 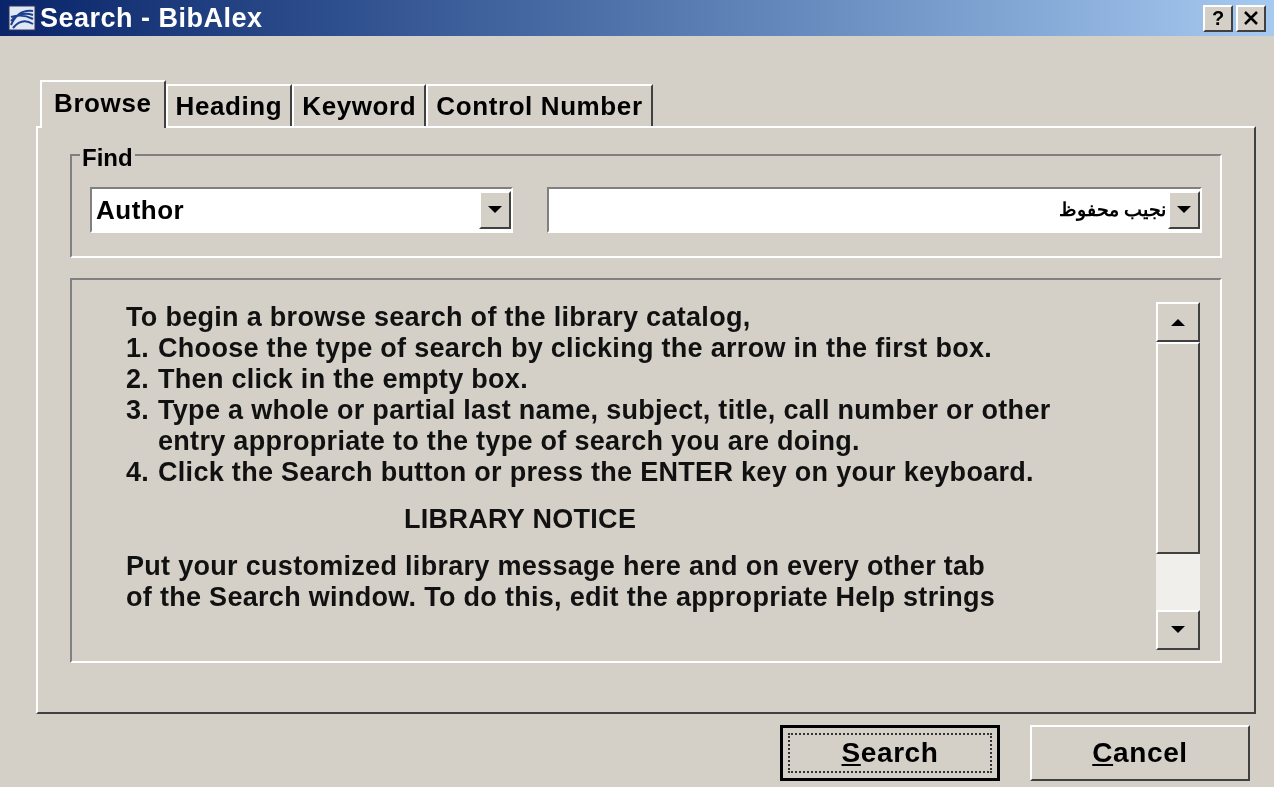 I want to click on help-text: of the Search window. To do this, edit the appropriate Help strings, so click(x=561, y=597).